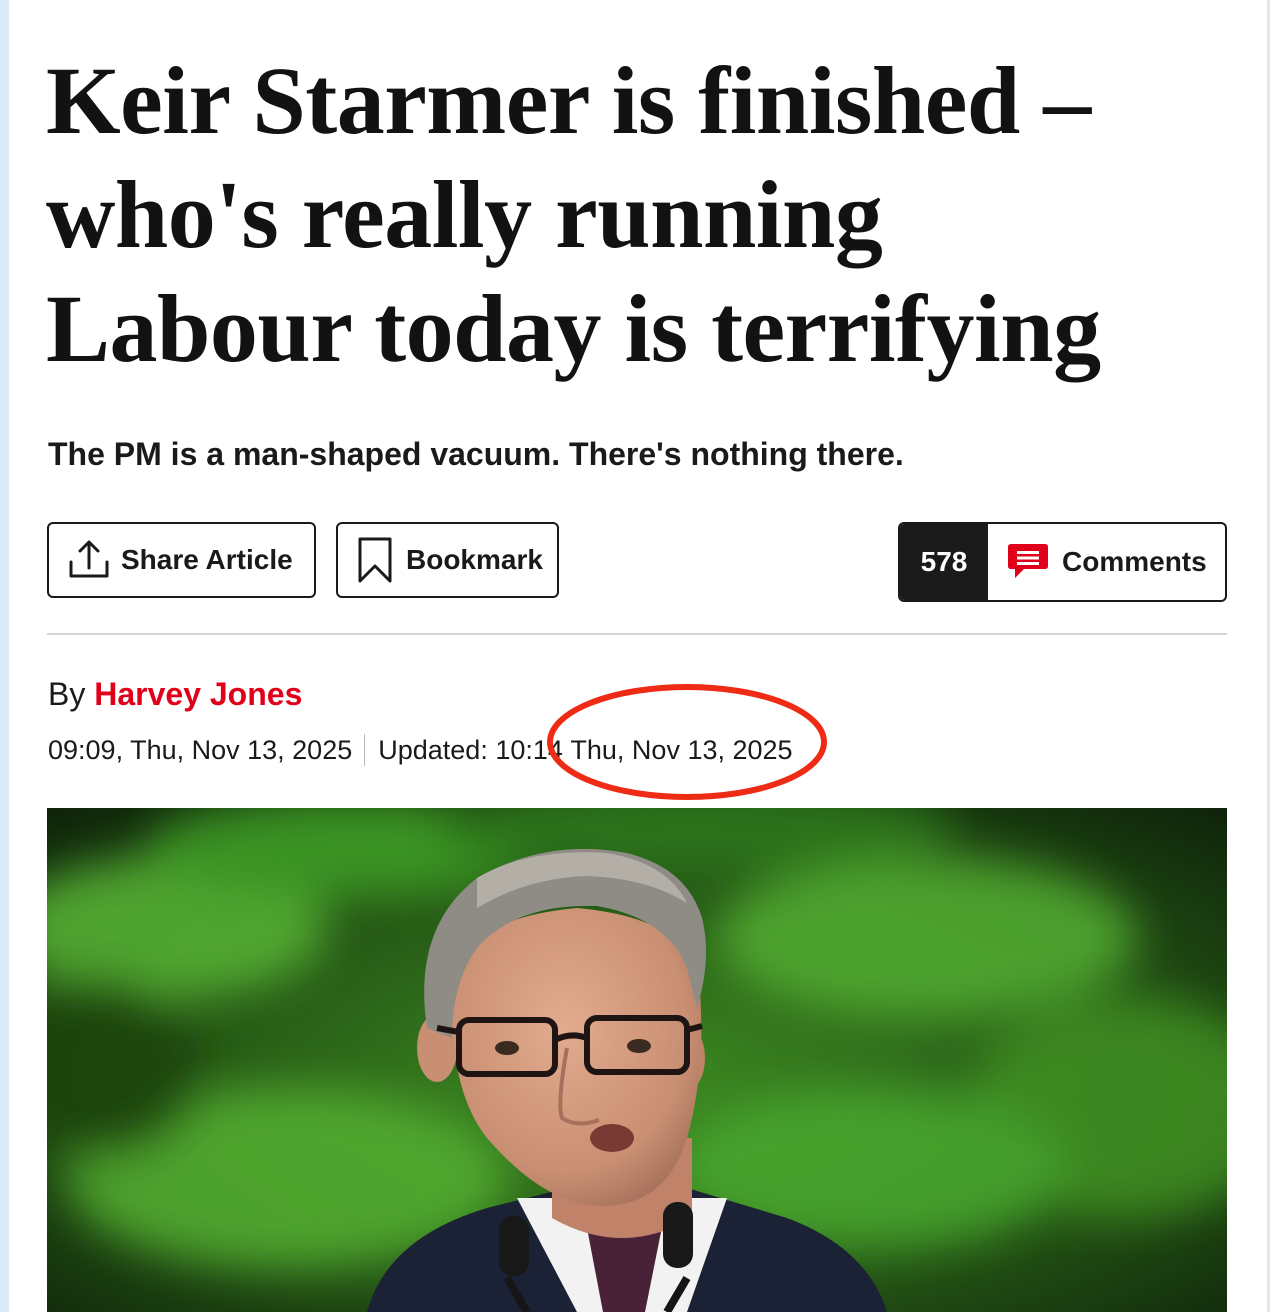 Image resolution: width=1270 pixels, height=1312 pixels. What do you see at coordinates (470, 750) in the screenshot?
I see `updated-label: Updated: 10:14` at bounding box center [470, 750].